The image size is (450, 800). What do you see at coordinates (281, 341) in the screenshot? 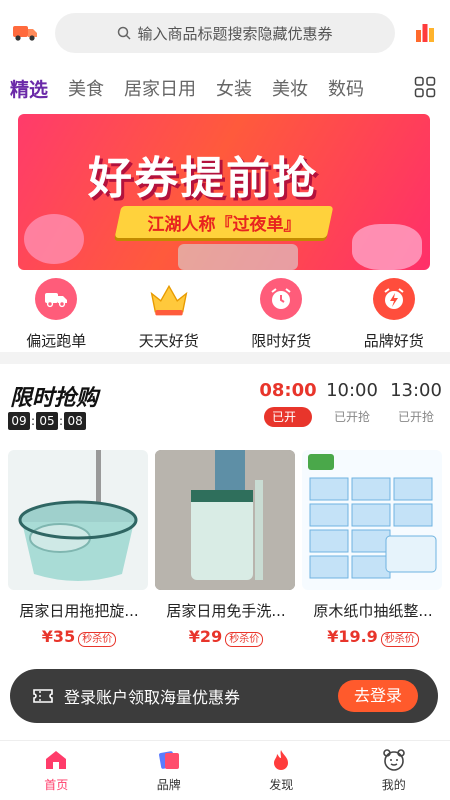
I see `category-label: 限时好货` at bounding box center [281, 341].